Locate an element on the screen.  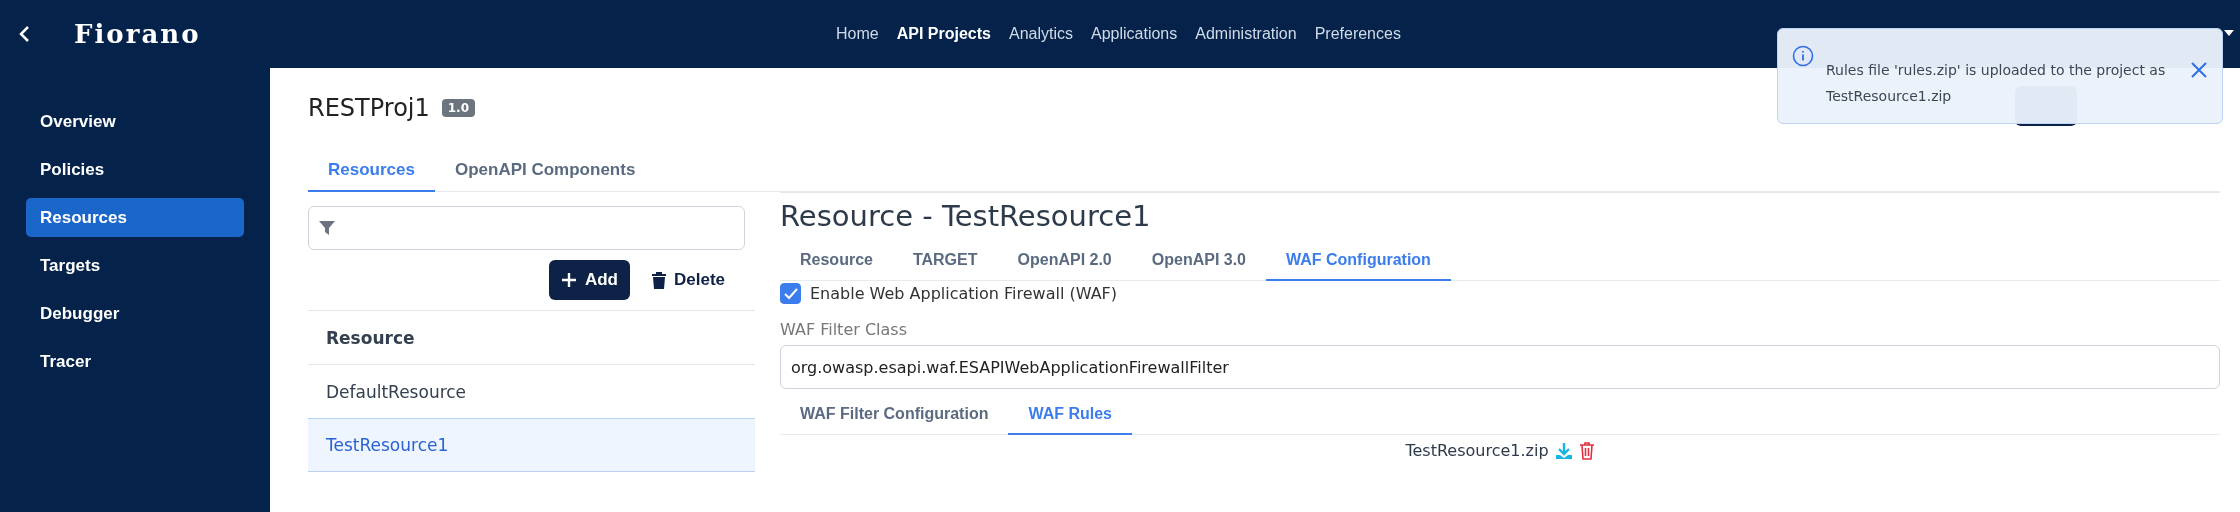
plus-icon is located at coordinates (568, 280).